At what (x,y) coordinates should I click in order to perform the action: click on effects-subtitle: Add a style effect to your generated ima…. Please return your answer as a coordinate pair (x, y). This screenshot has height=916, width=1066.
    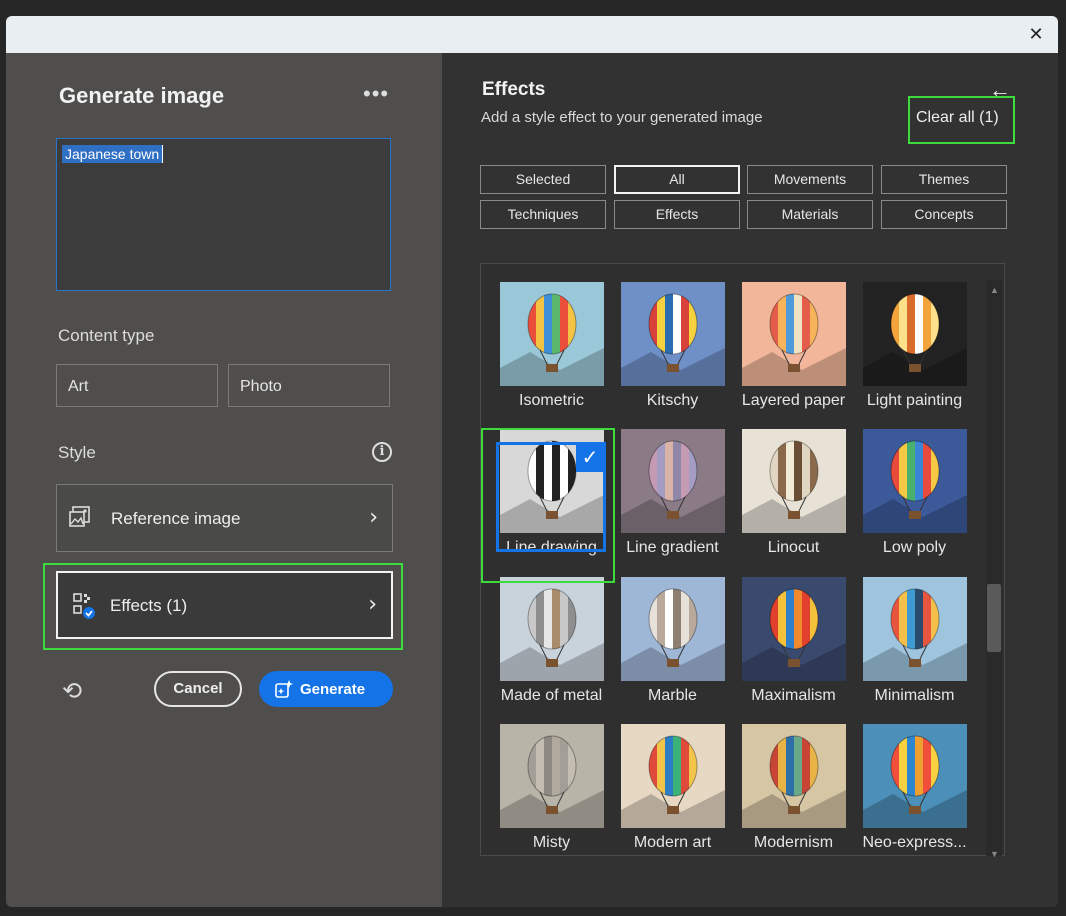
    Looking at the image, I should click on (622, 117).